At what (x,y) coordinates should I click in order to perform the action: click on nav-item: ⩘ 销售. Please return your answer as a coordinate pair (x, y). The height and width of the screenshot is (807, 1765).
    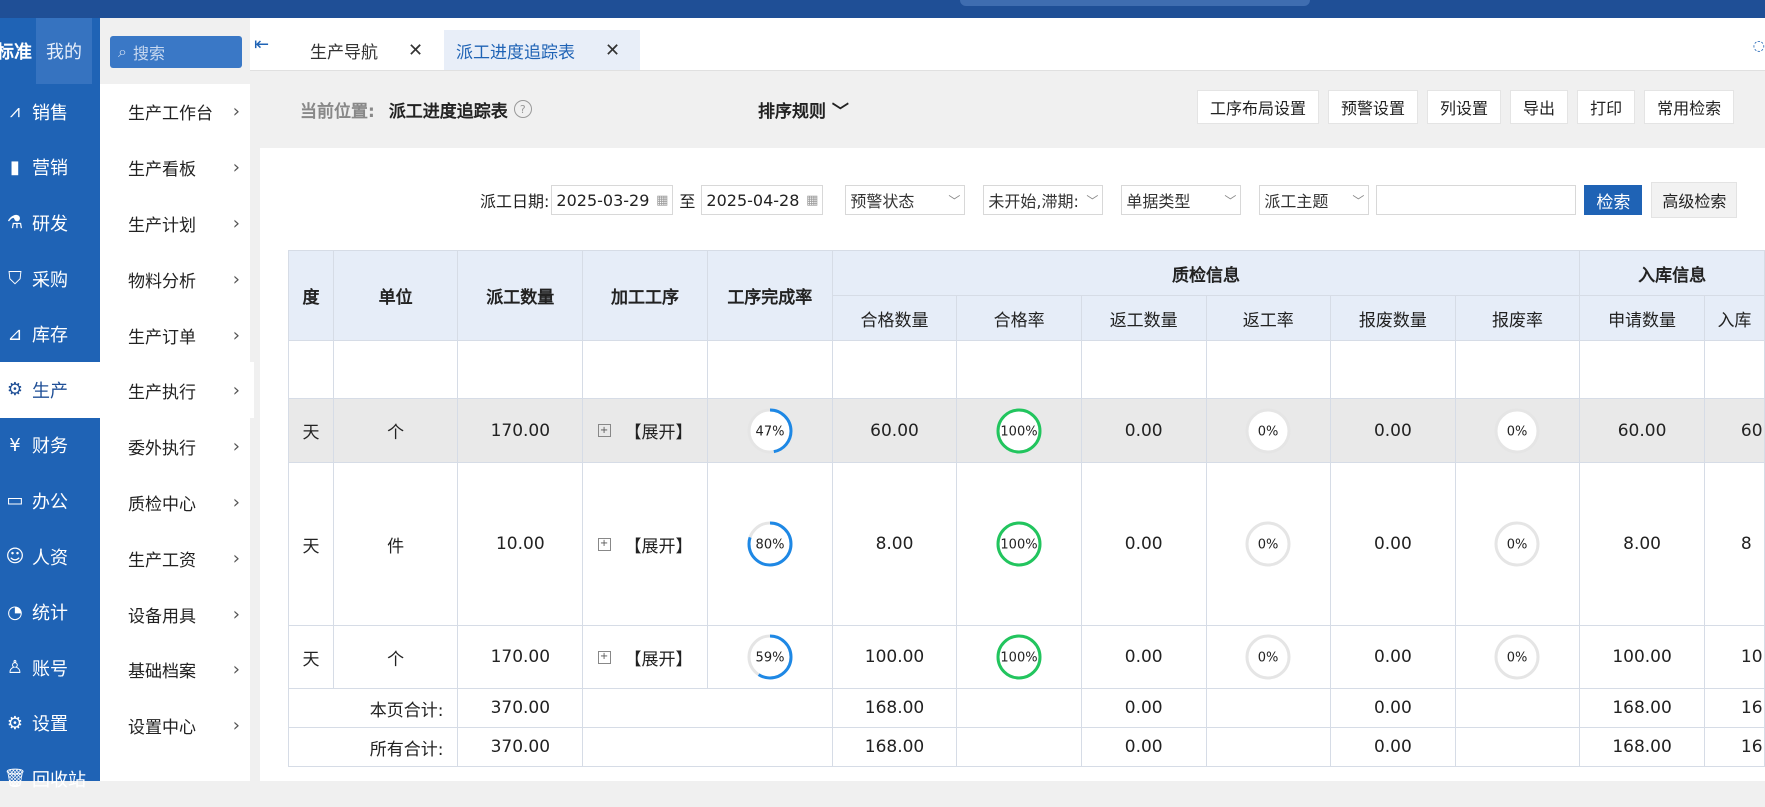
    Looking at the image, I should click on (50, 112).